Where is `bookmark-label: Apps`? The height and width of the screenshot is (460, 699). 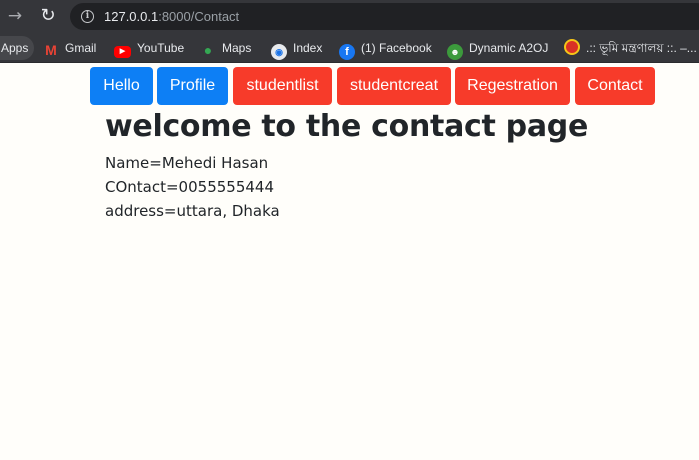
bookmark-label: Apps is located at coordinates (15, 48).